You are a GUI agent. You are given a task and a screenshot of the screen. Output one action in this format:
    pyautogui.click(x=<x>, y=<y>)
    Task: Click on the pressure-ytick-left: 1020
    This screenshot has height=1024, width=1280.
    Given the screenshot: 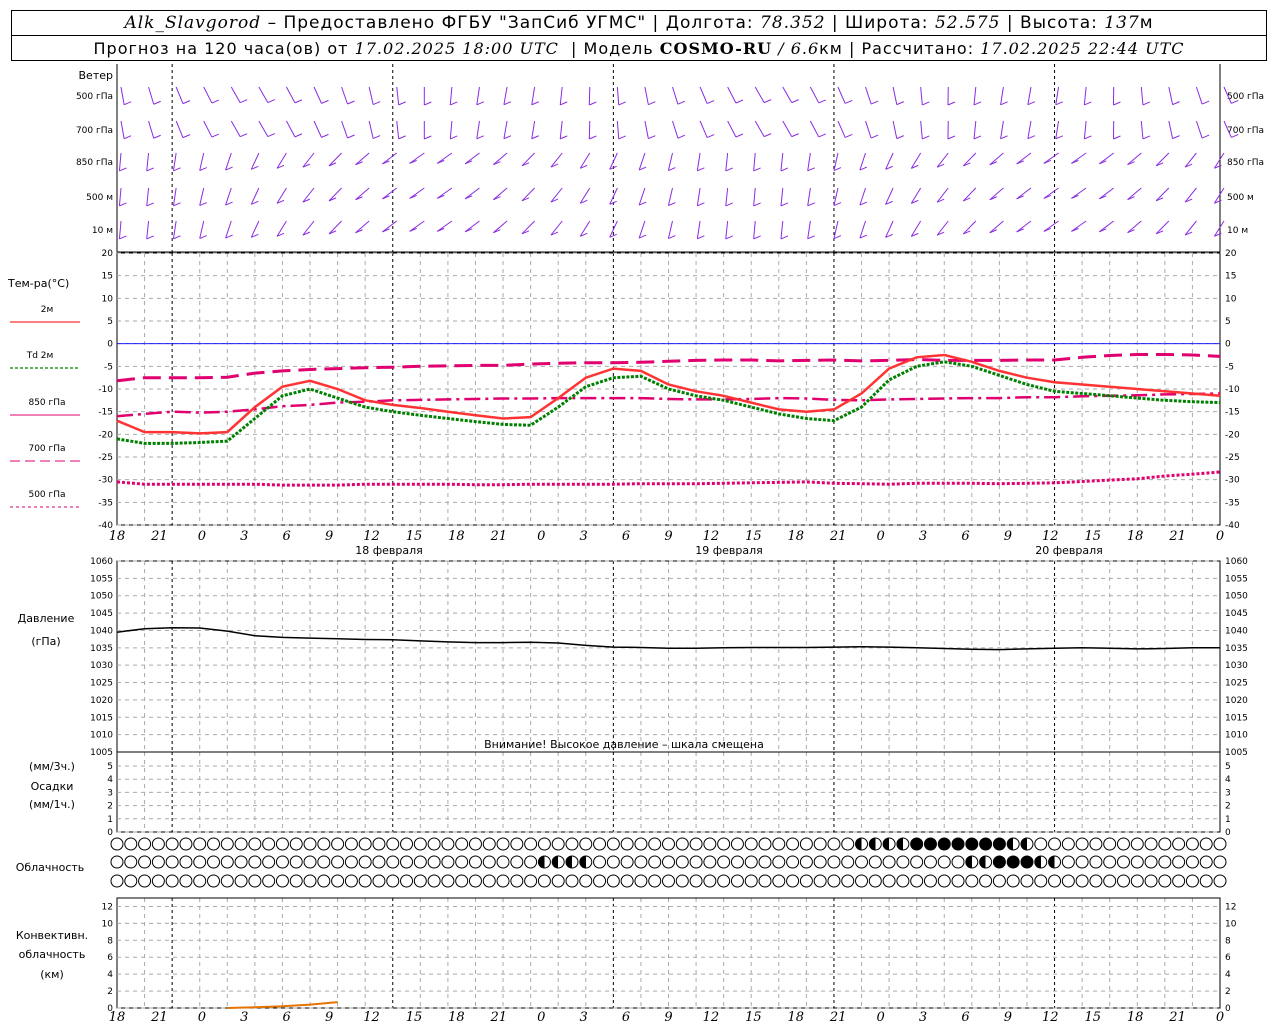 What is the action you would take?
    pyautogui.click(x=101, y=701)
    